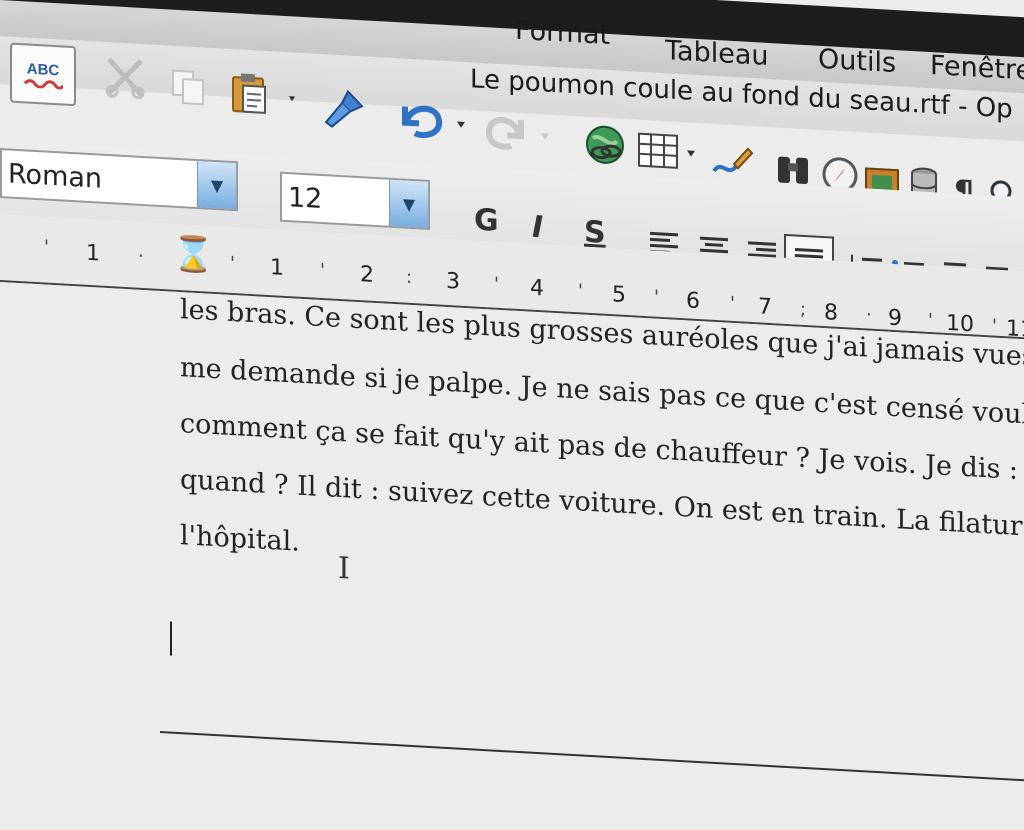  I want to click on paste-button, so click(264, 95).